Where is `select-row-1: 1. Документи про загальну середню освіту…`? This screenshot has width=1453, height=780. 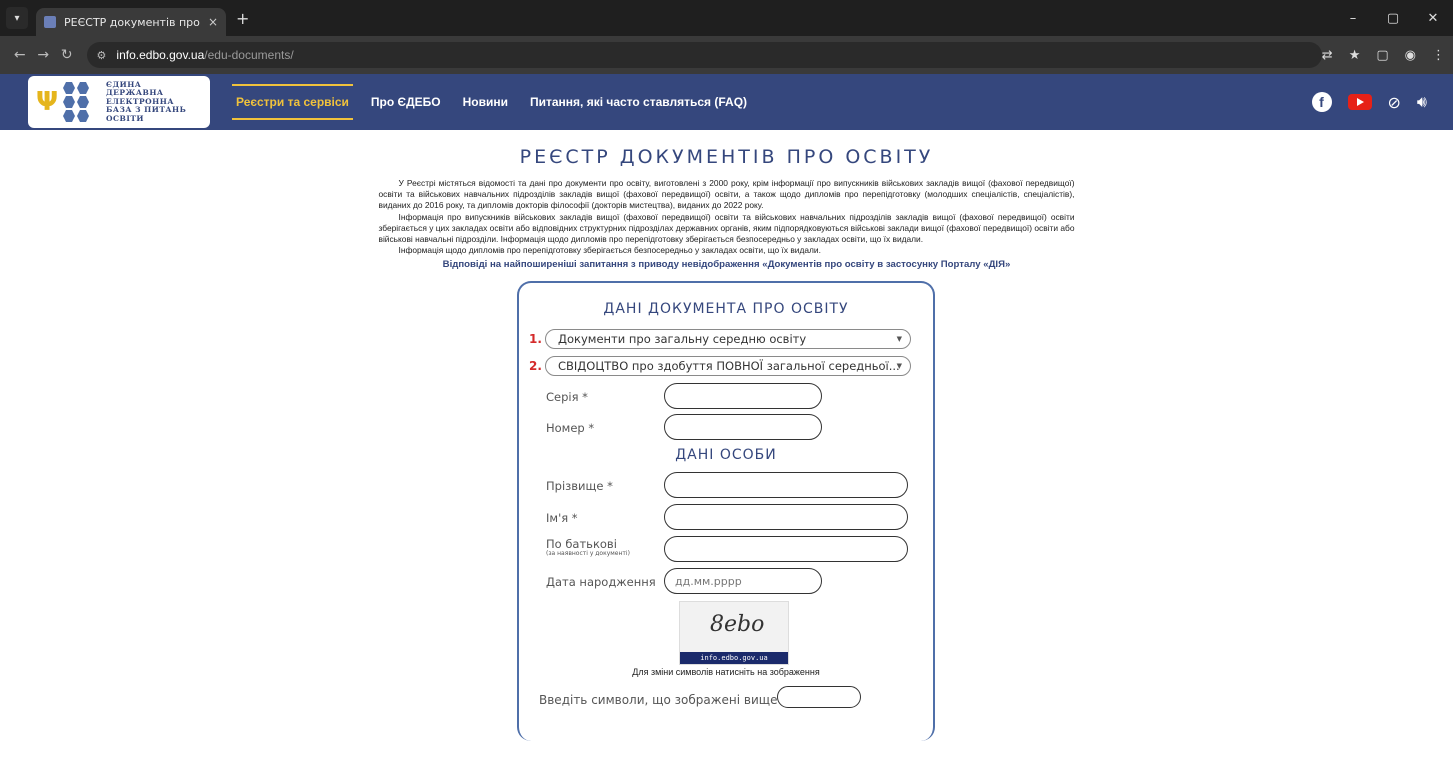 select-row-1: 1. Документи про загальну середню освіту… is located at coordinates (720, 339).